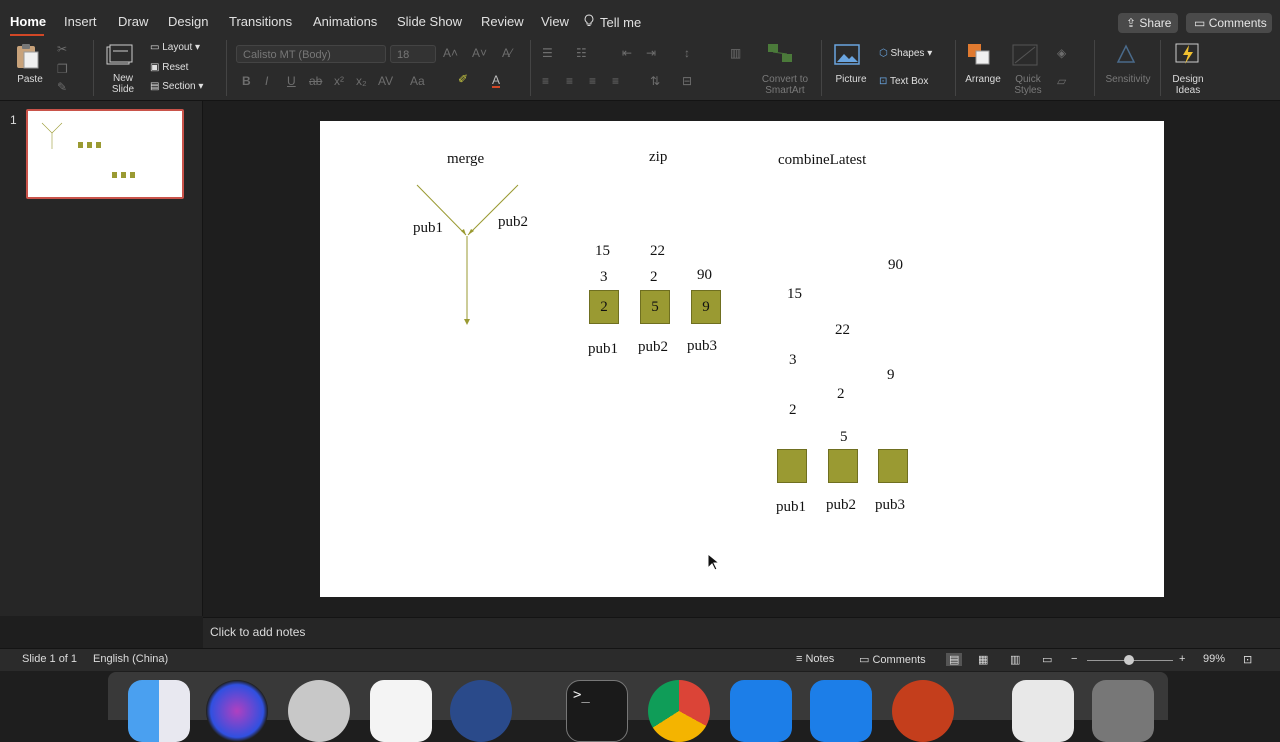 The width and height of the screenshot is (1280, 742). I want to click on text-direction-icon: ⇅, so click(655, 81).